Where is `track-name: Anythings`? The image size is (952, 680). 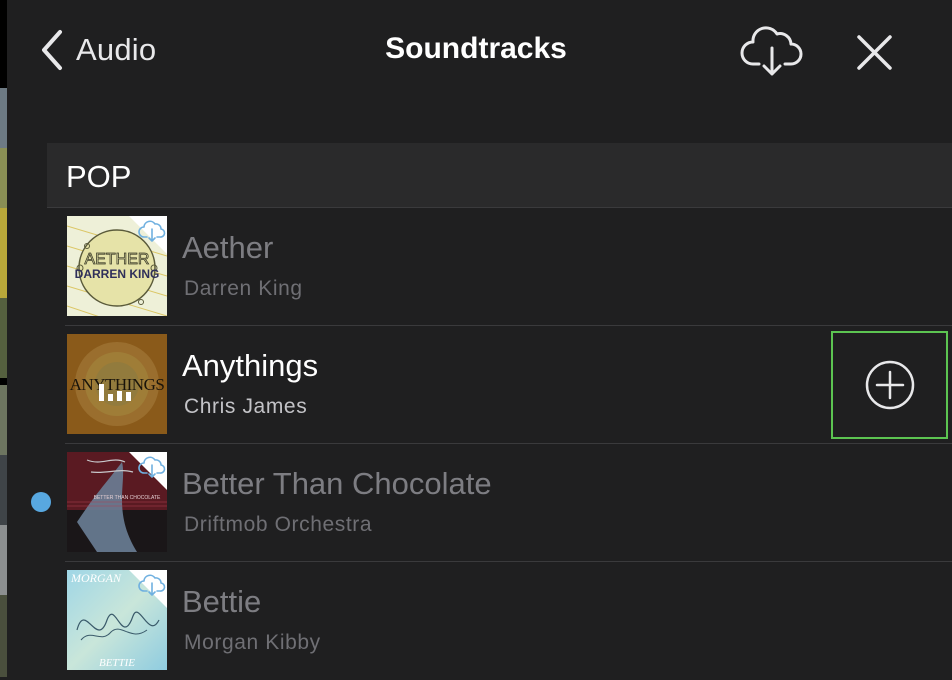 track-name: Anythings is located at coordinates (250, 365).